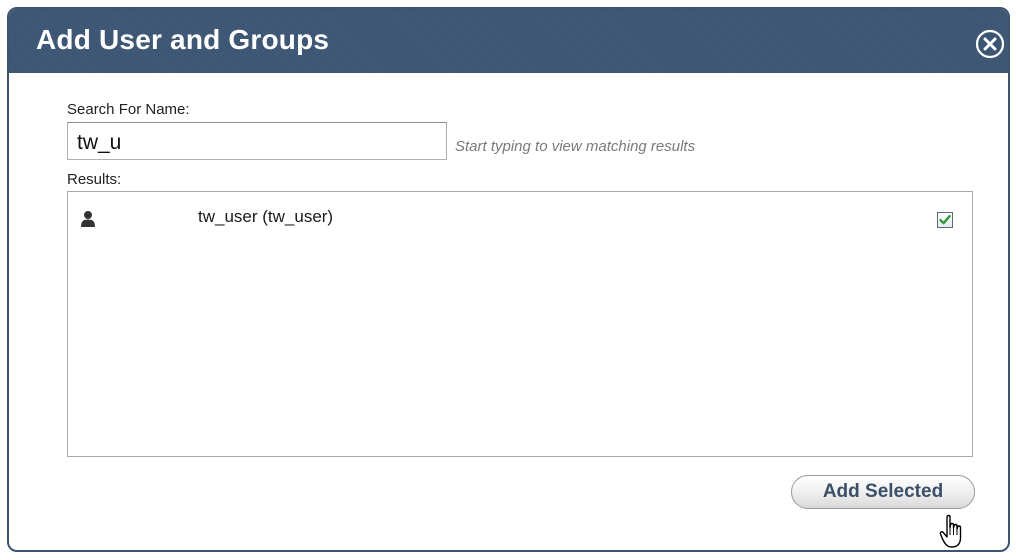 This screenshot has width=1016, height=560. I want to click on add-selected-button: Add Selected, so click(883, 492).